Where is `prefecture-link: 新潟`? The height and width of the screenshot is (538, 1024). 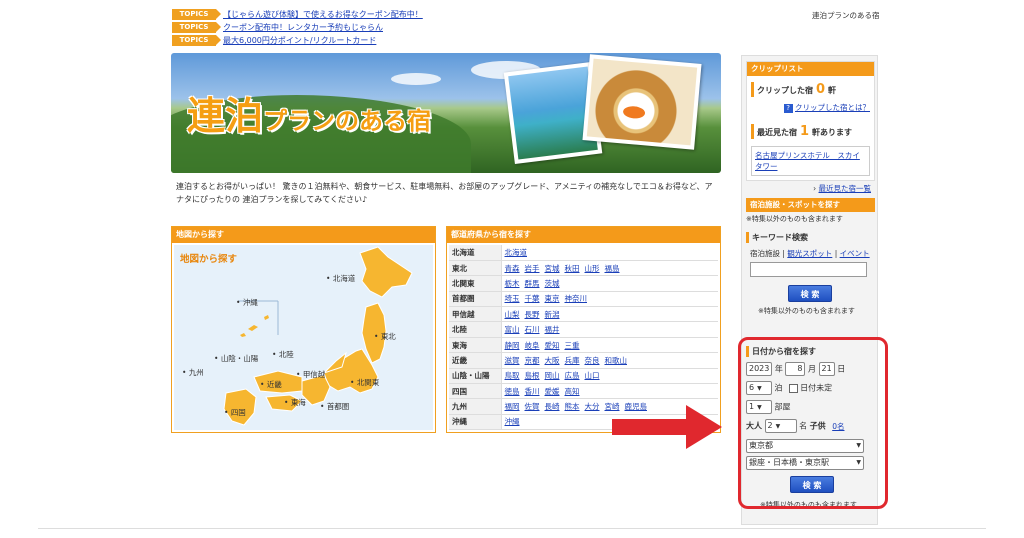 prefecture-link: 新潟 is located at coordinates (552, 314).